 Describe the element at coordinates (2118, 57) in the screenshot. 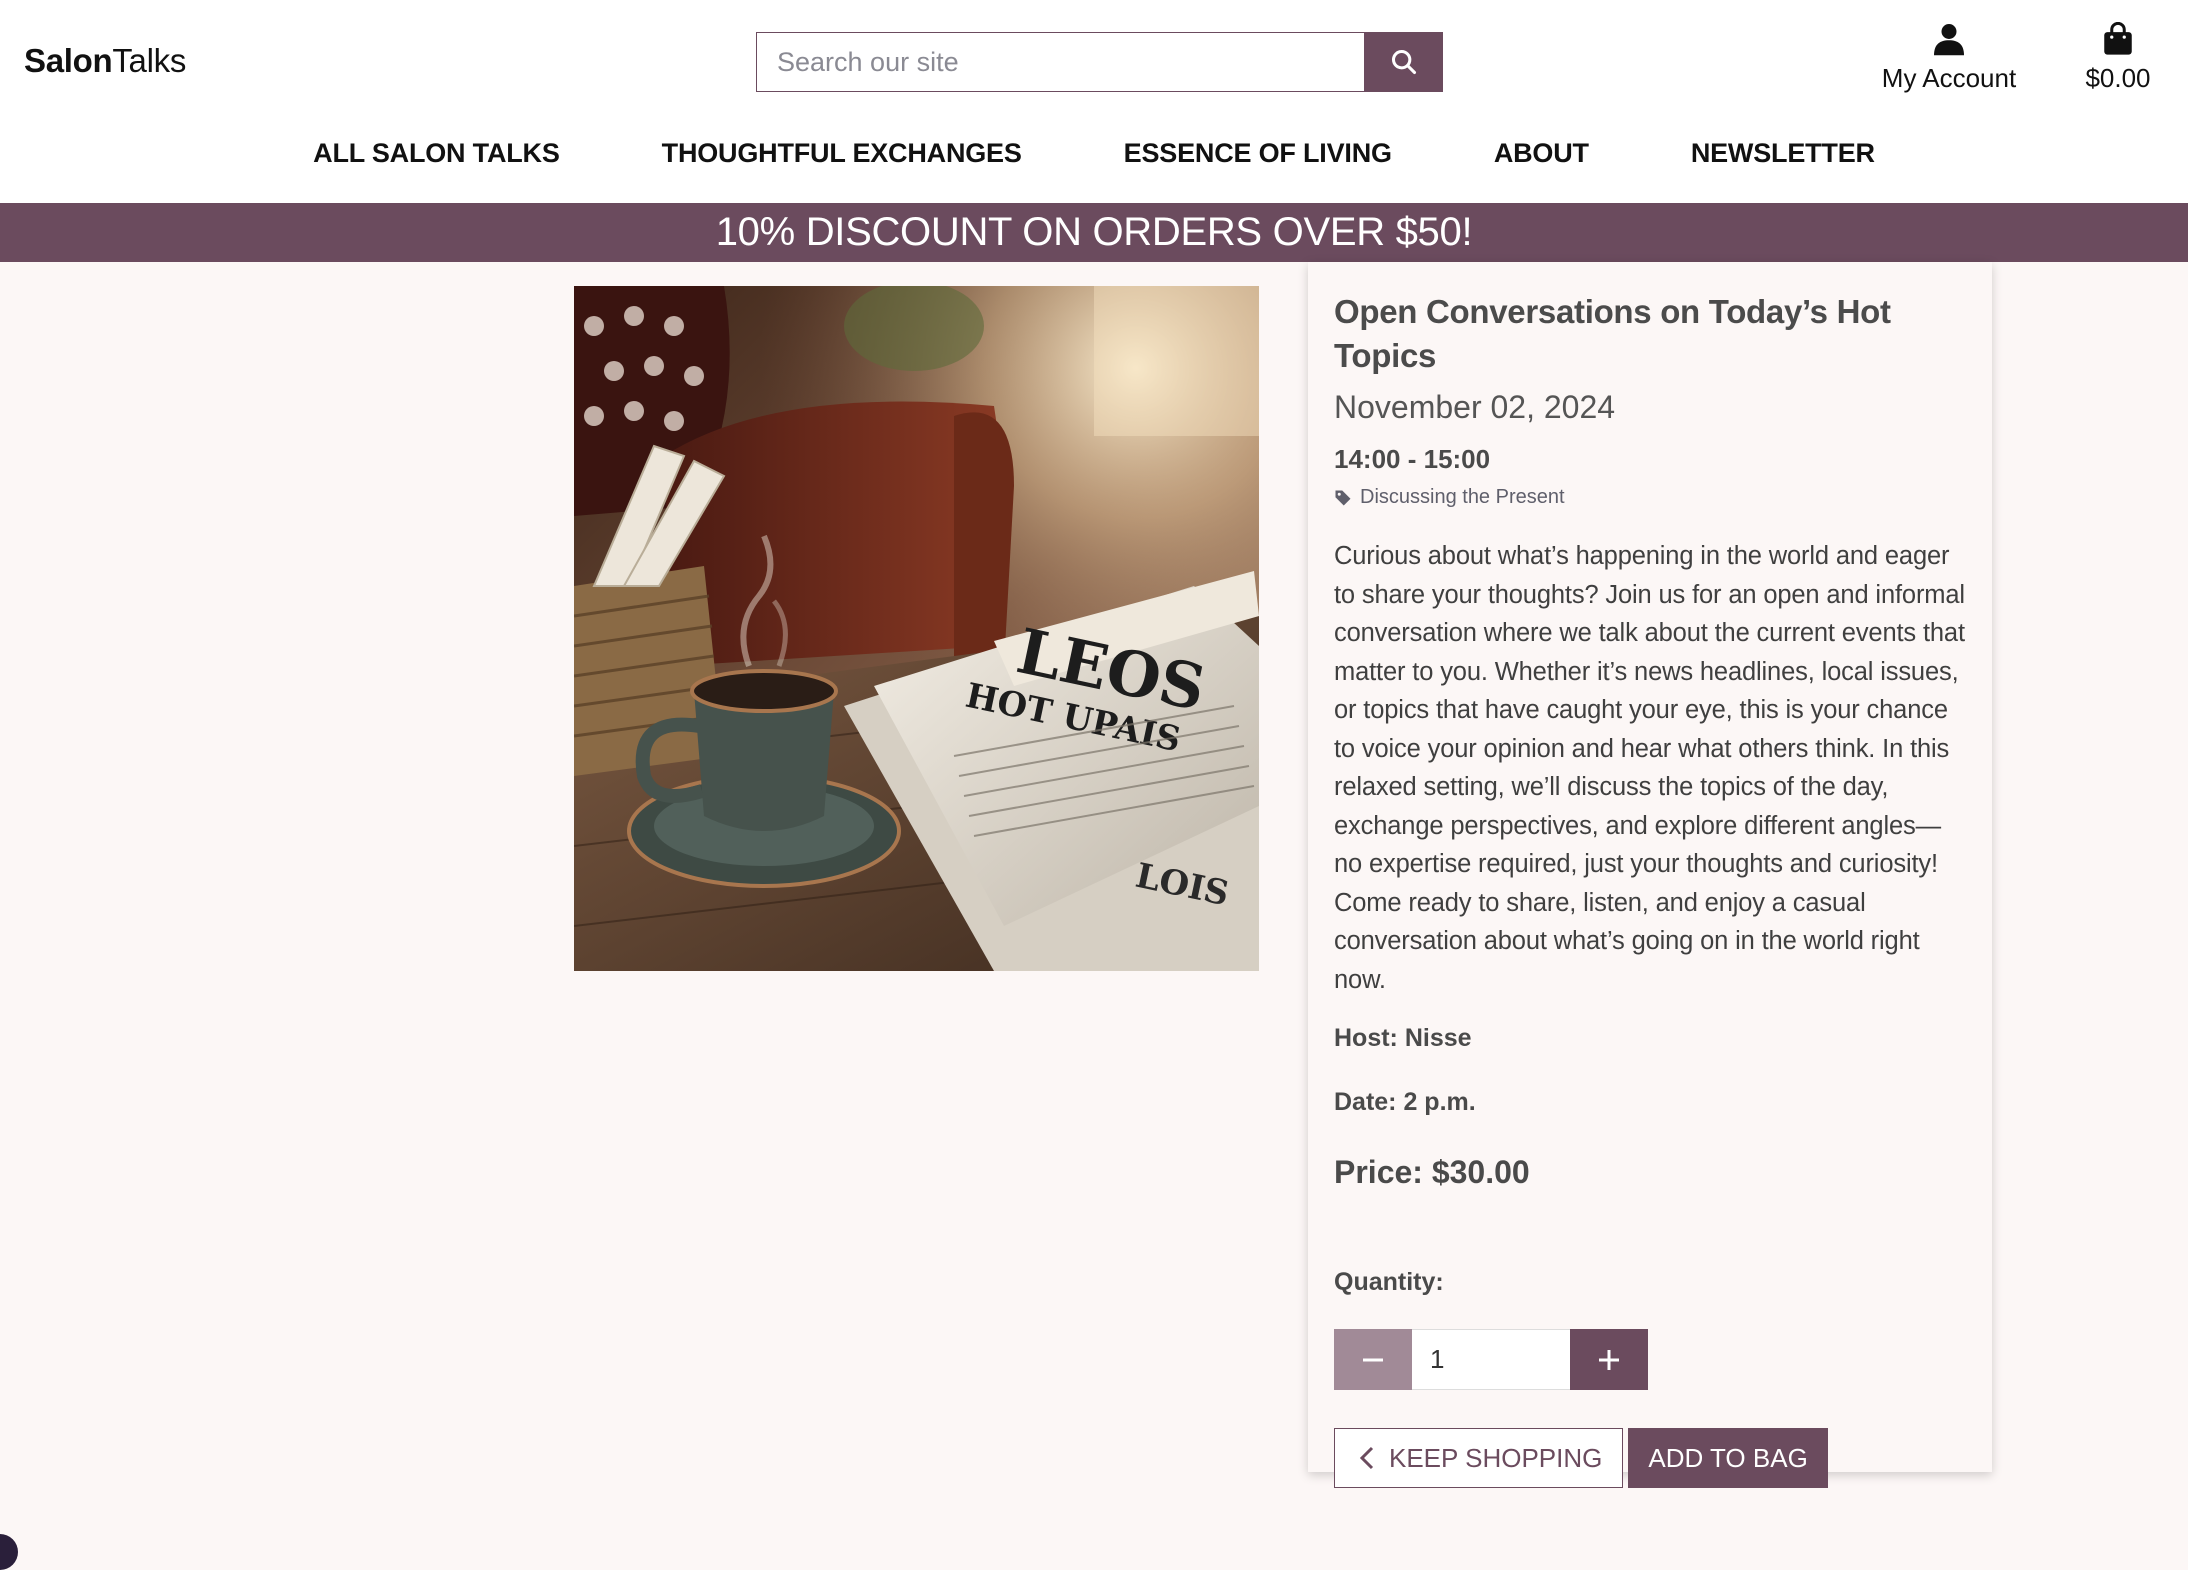

I see `shopping-bag-link: $0.00` at that location.